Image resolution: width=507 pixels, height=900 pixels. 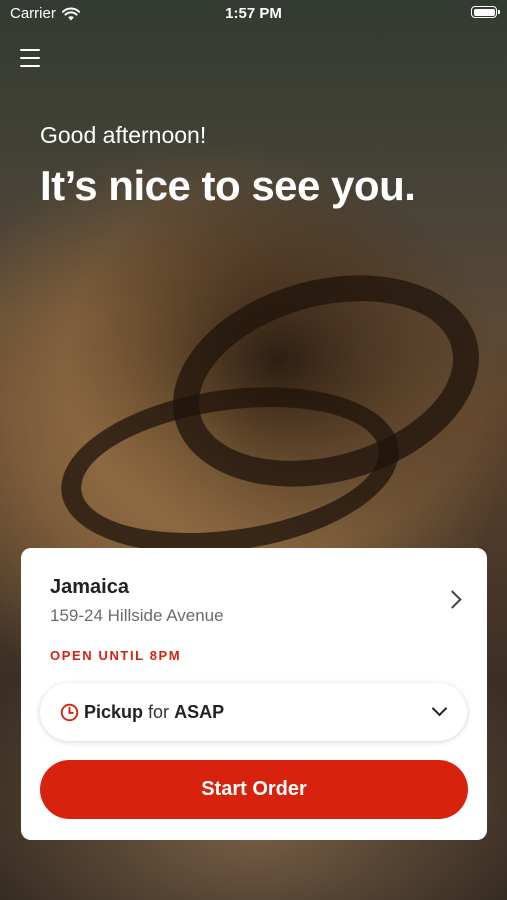 I want to click on order-time-value: ASAP, so click(x=199, y=712).